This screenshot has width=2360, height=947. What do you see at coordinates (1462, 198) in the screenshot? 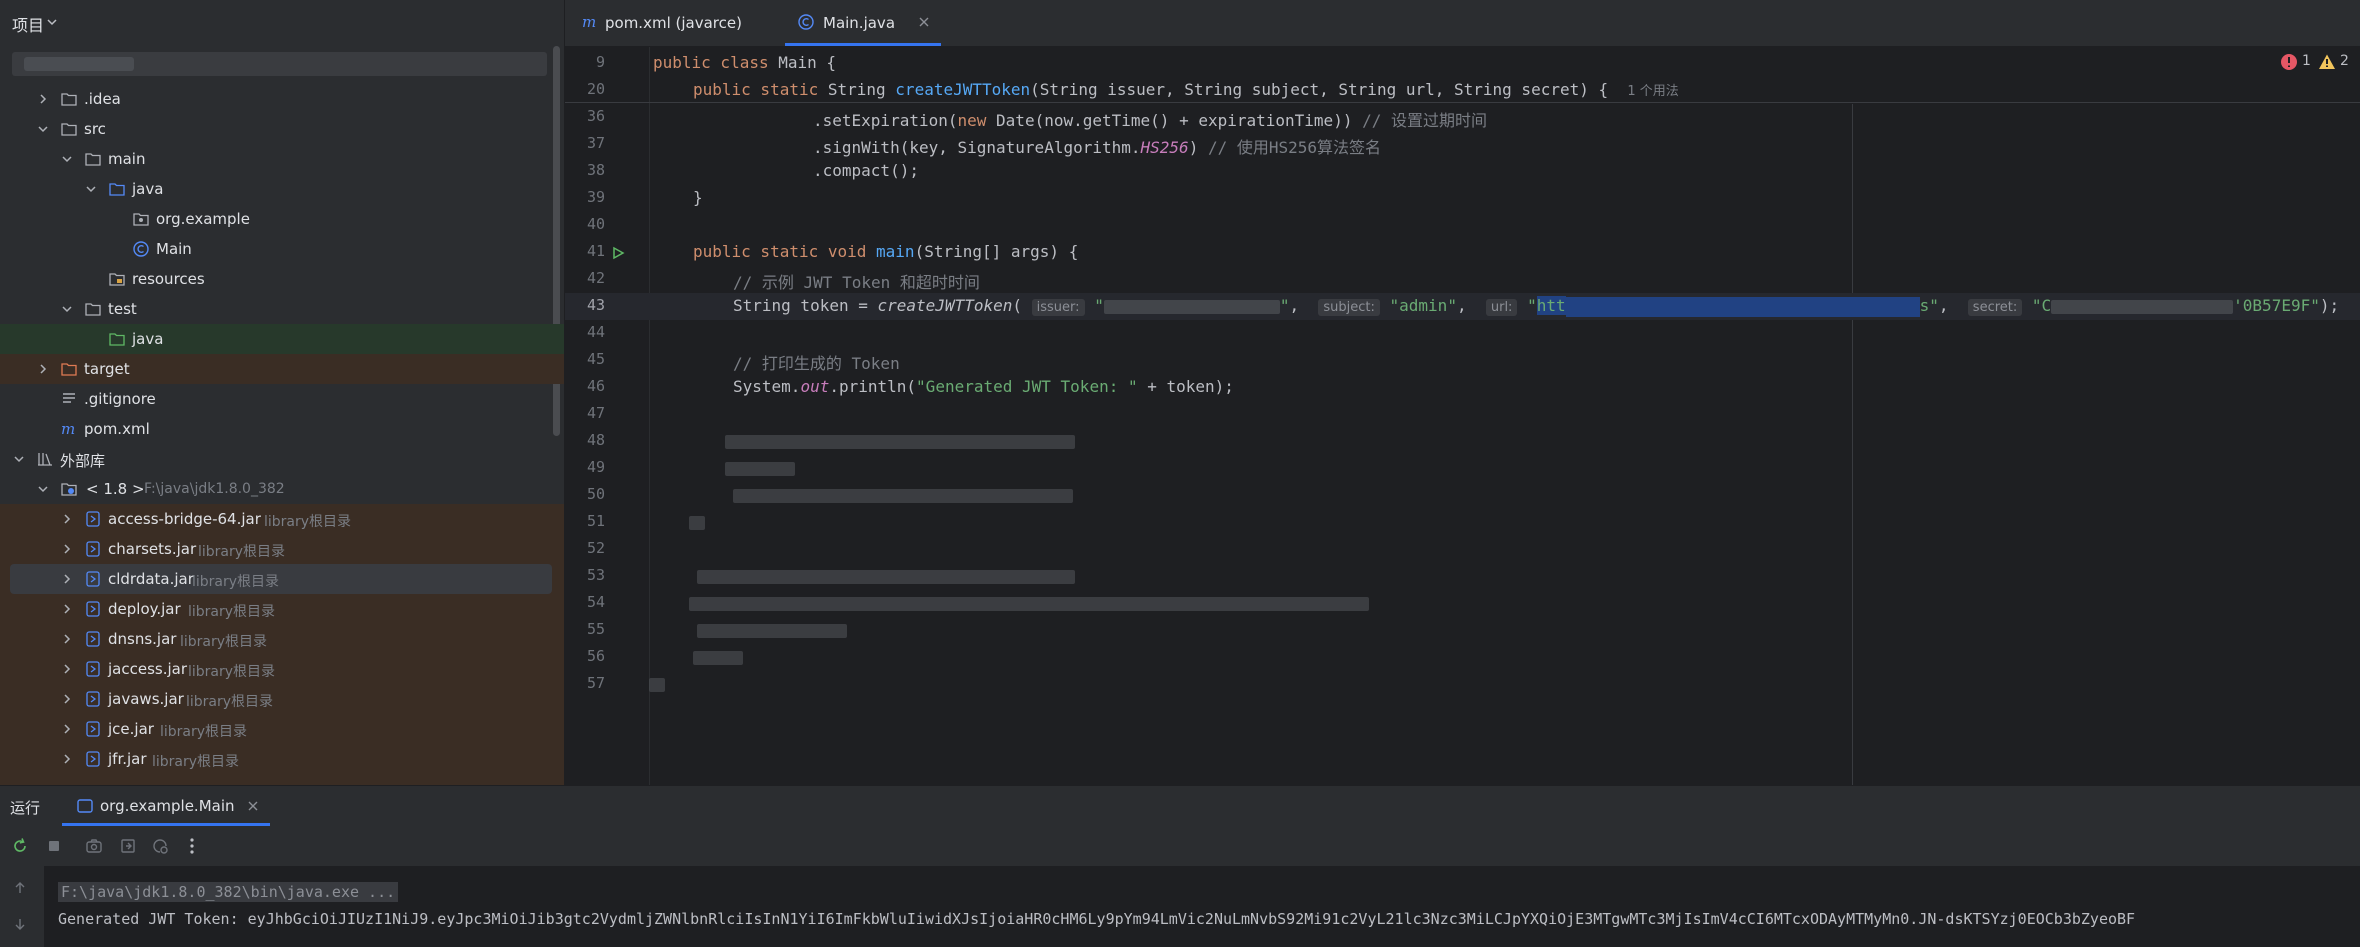
I see `code-line: 39 }` at bounding box center [1462, 198].